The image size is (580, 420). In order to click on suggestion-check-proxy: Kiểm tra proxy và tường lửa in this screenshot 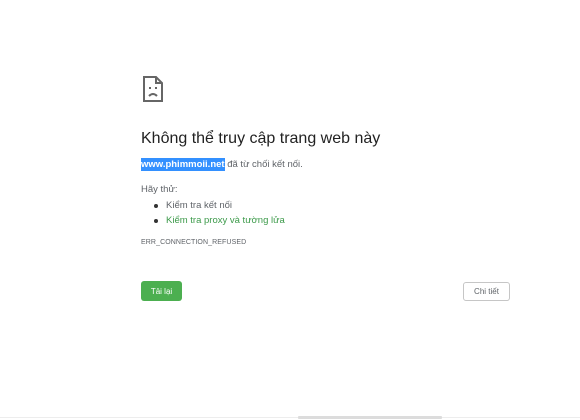, I will do `click(219, 220)`.